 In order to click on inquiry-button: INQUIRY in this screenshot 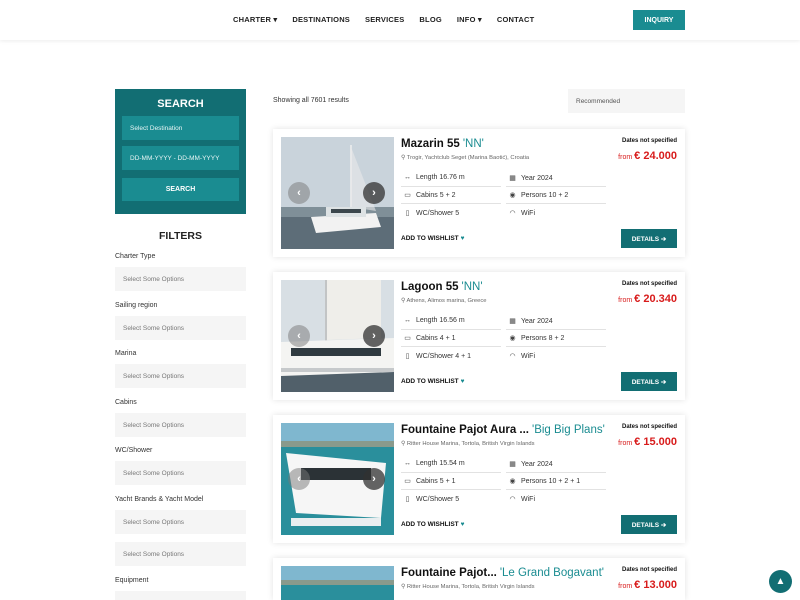, I will do `click(659, 20)`.